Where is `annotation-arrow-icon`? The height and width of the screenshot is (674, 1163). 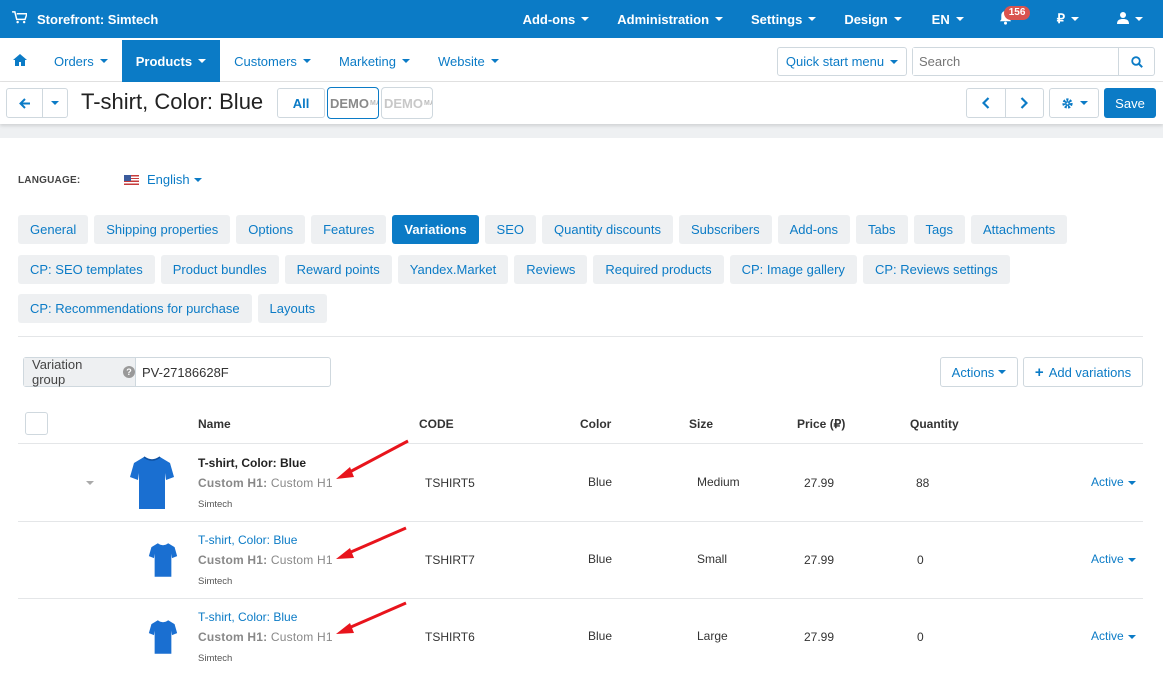
annotation-arrow-icon is located at coordinates (371, 542).